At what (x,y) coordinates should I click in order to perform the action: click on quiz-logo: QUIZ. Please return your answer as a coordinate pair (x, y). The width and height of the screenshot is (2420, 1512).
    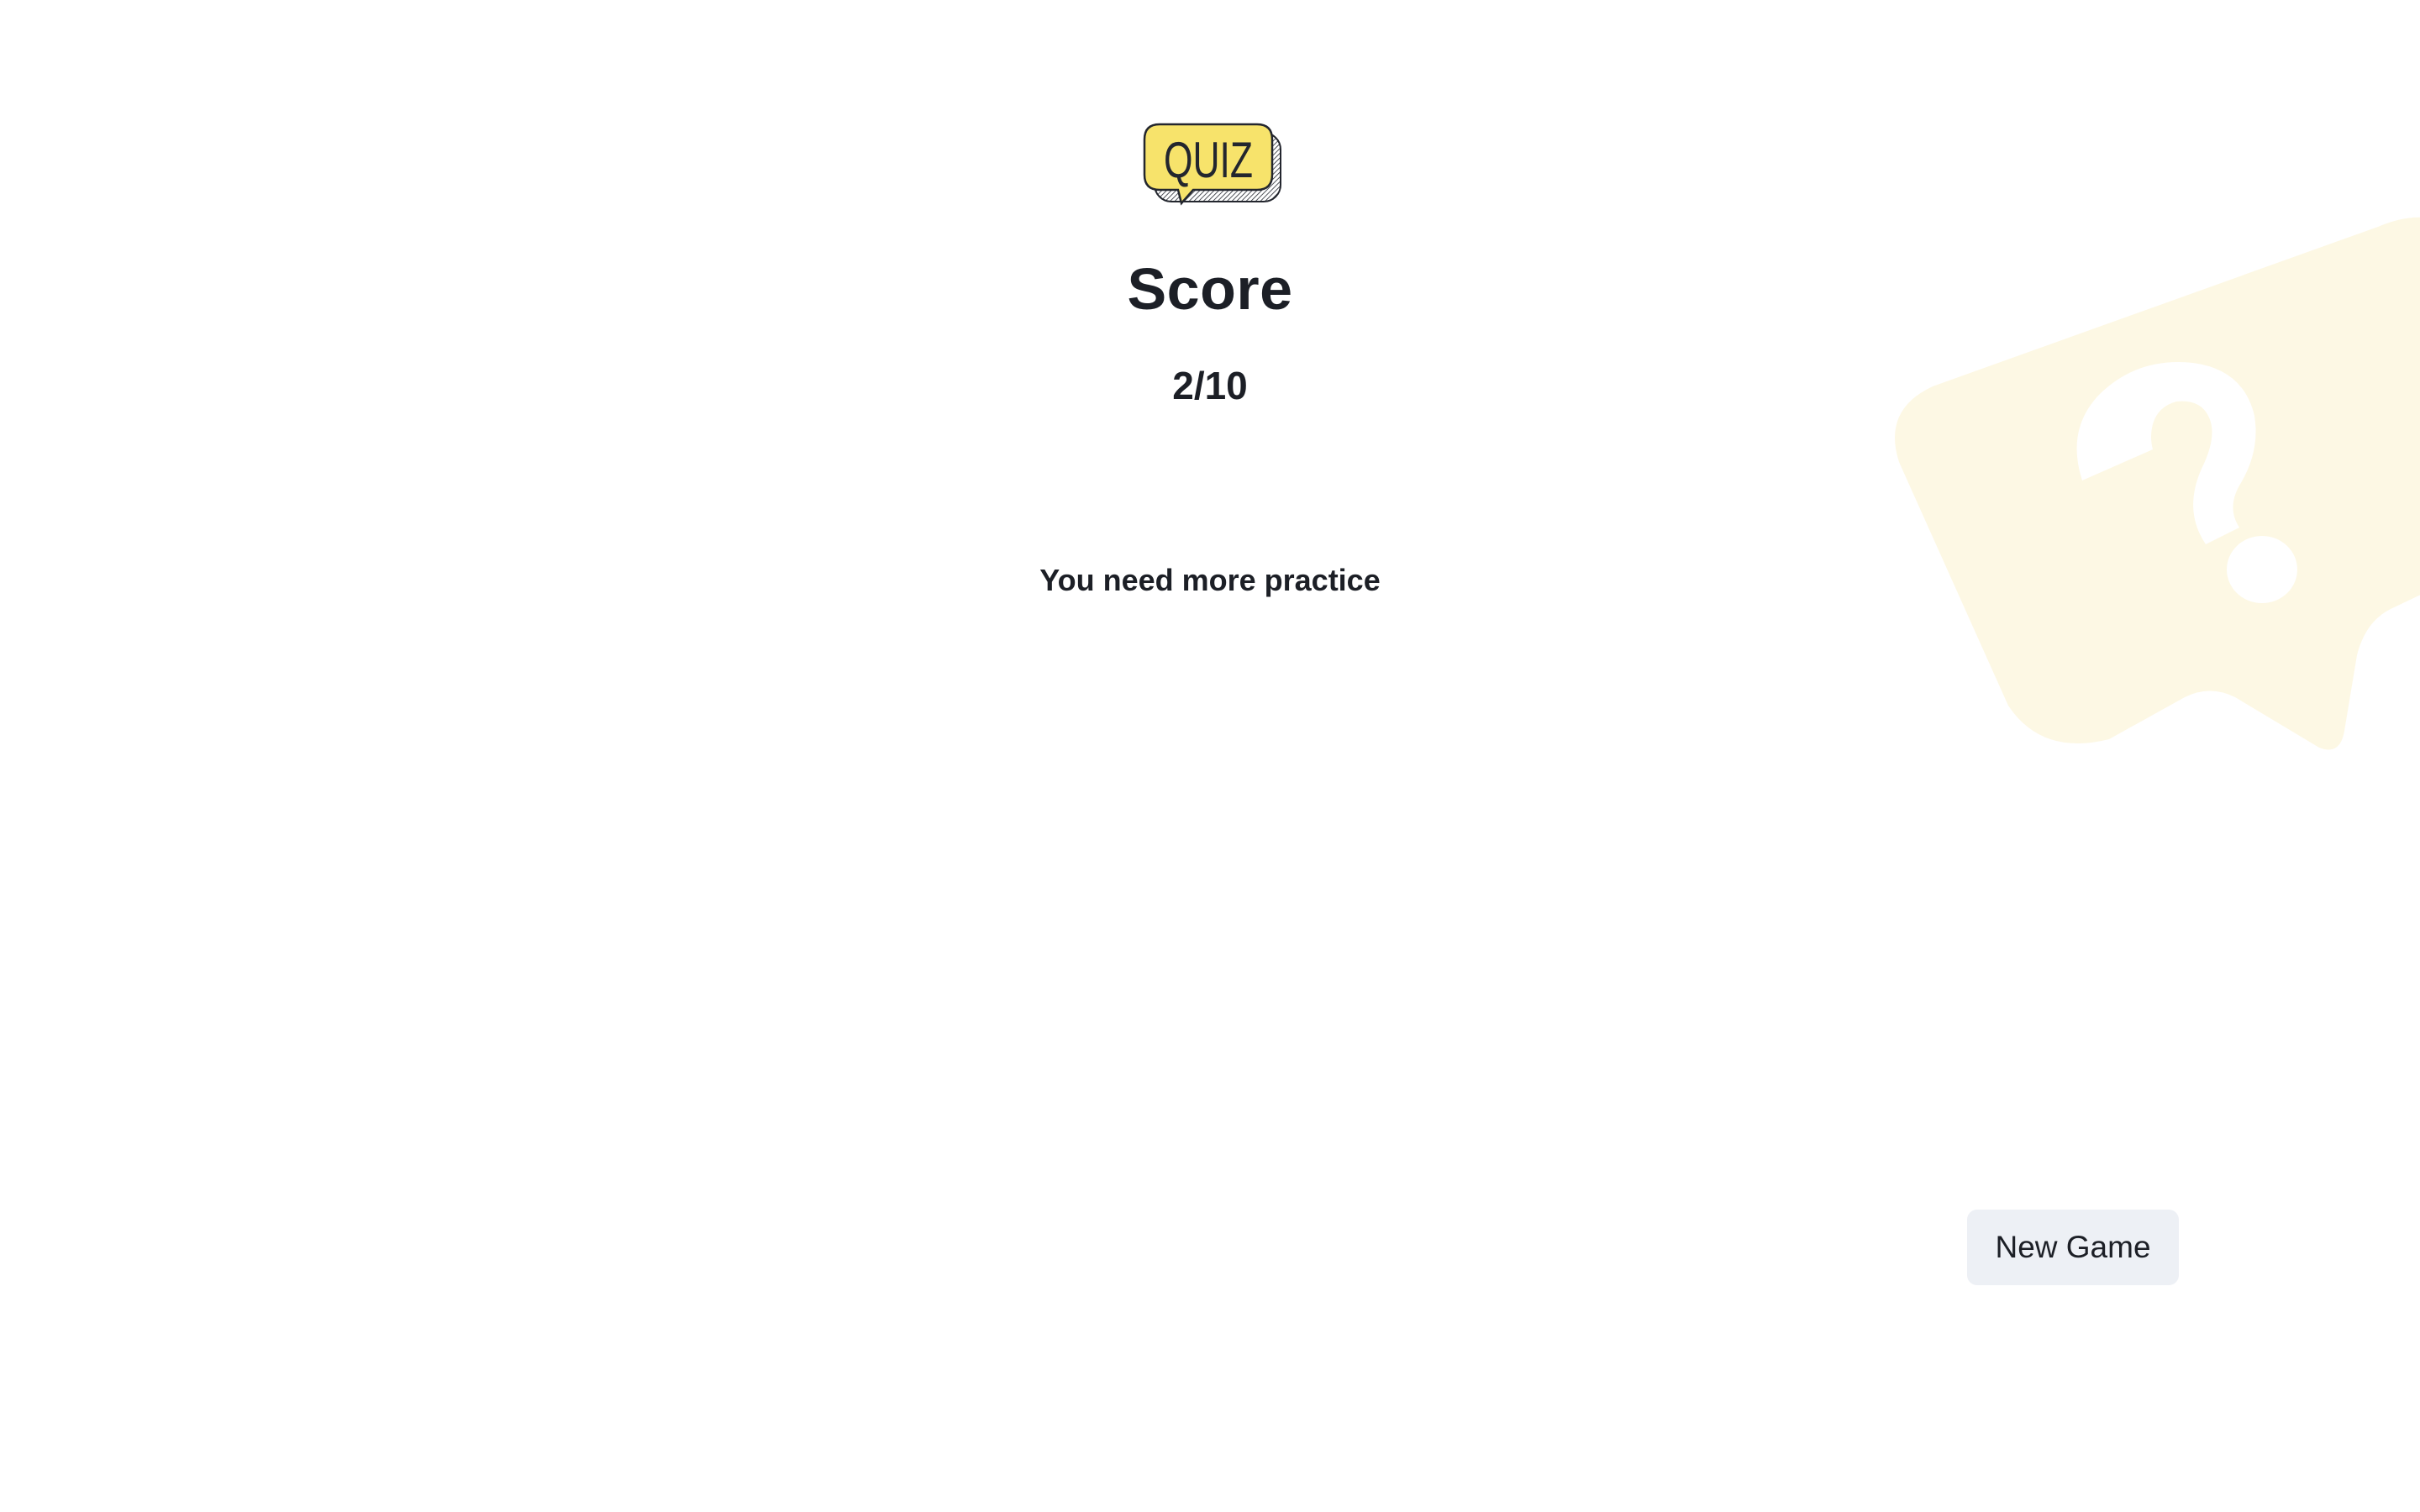
    Looking at the image, I should click on (1212, 164).